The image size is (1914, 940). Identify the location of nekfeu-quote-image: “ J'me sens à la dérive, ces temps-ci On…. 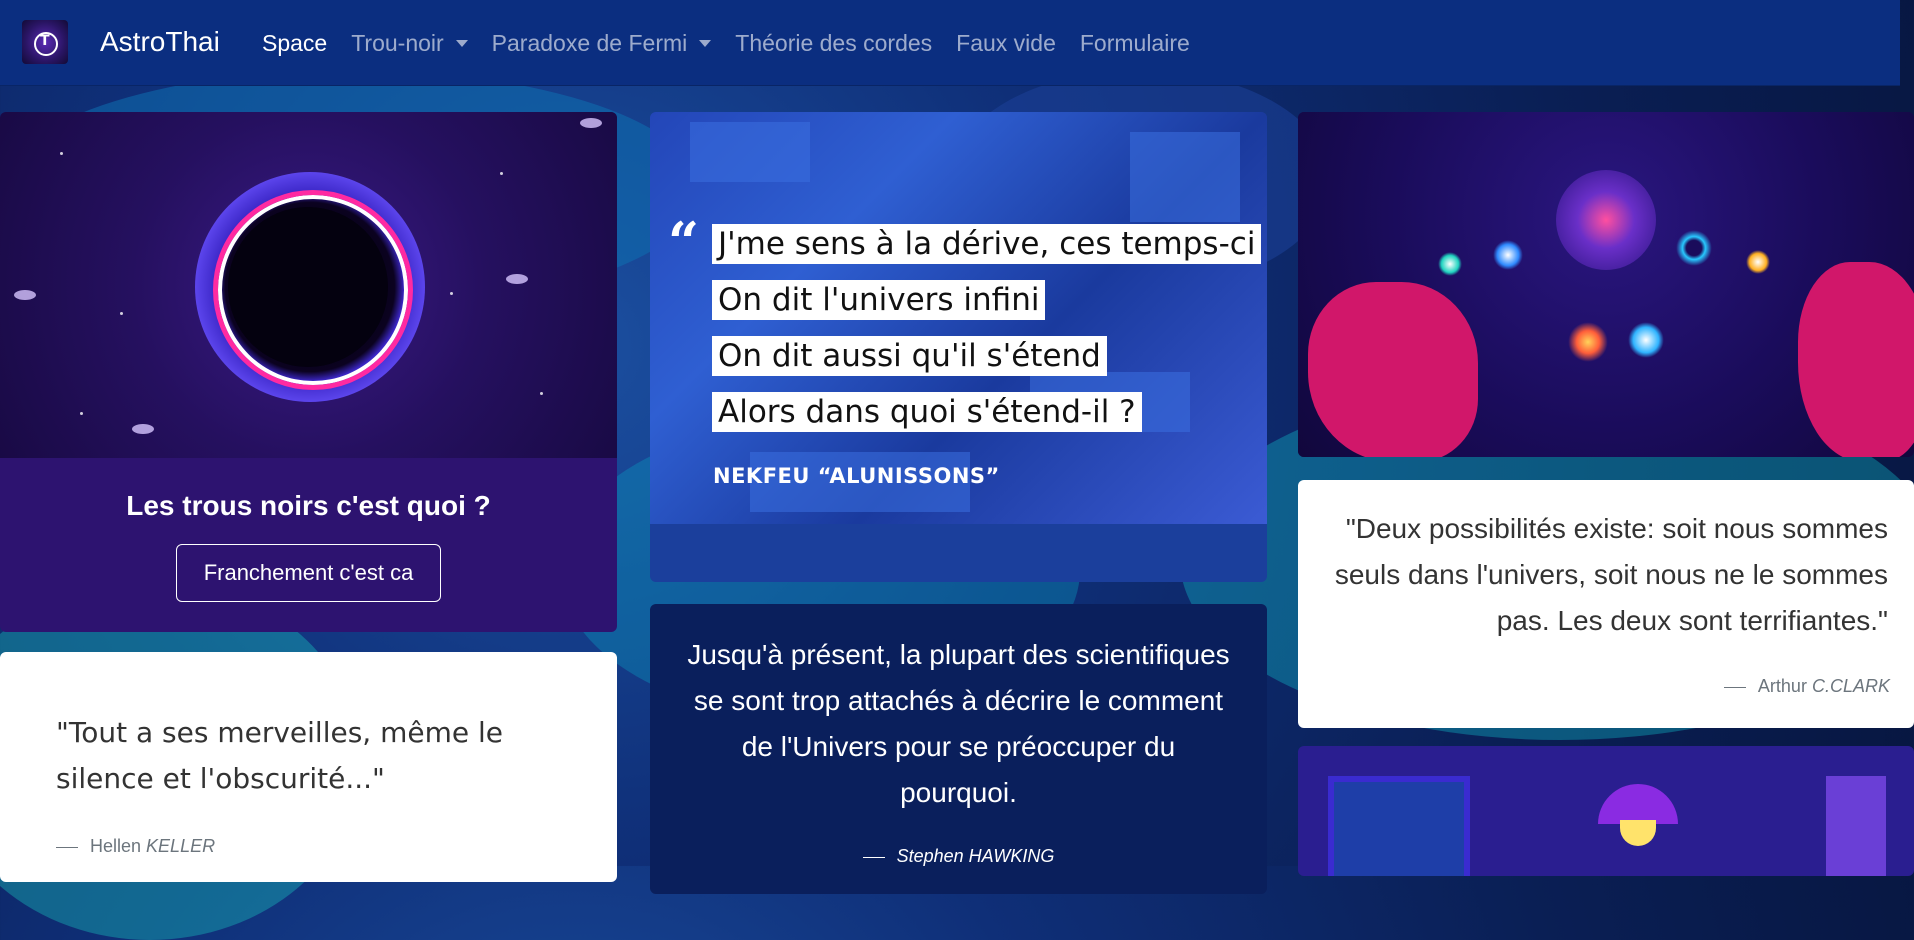
(958, 318).